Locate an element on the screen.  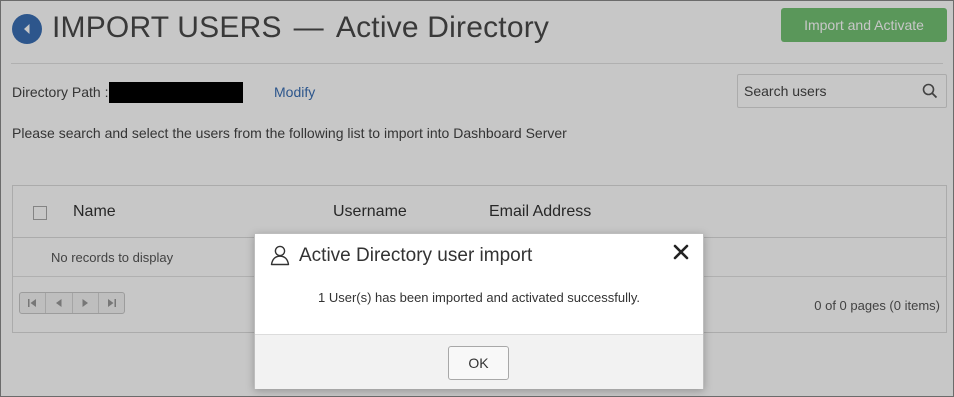
ok-button: OK is located at coordinates (478, 363).